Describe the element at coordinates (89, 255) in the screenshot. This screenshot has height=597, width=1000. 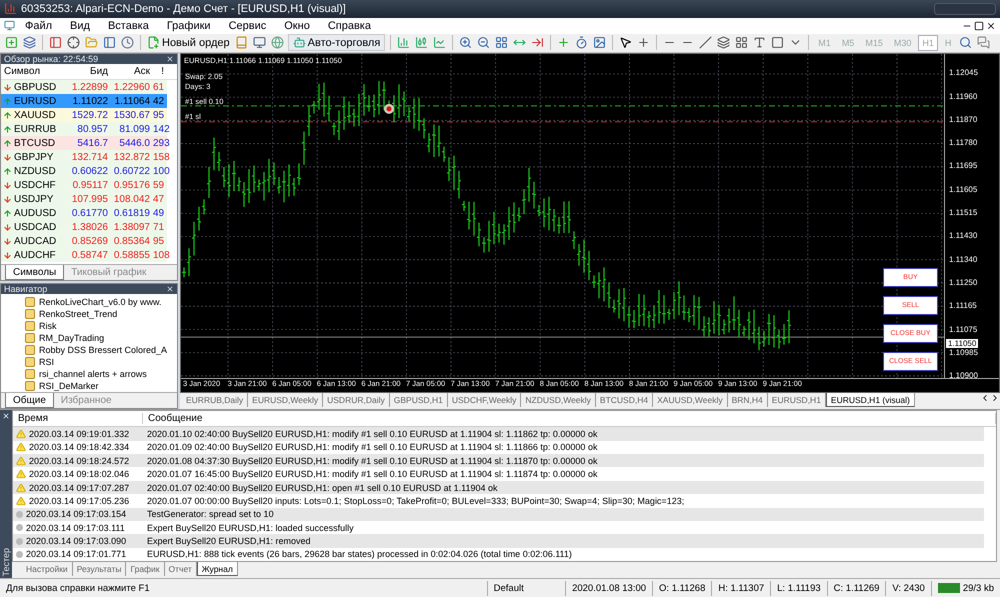
I see `bid-cell-text: 0.58747` at that location.